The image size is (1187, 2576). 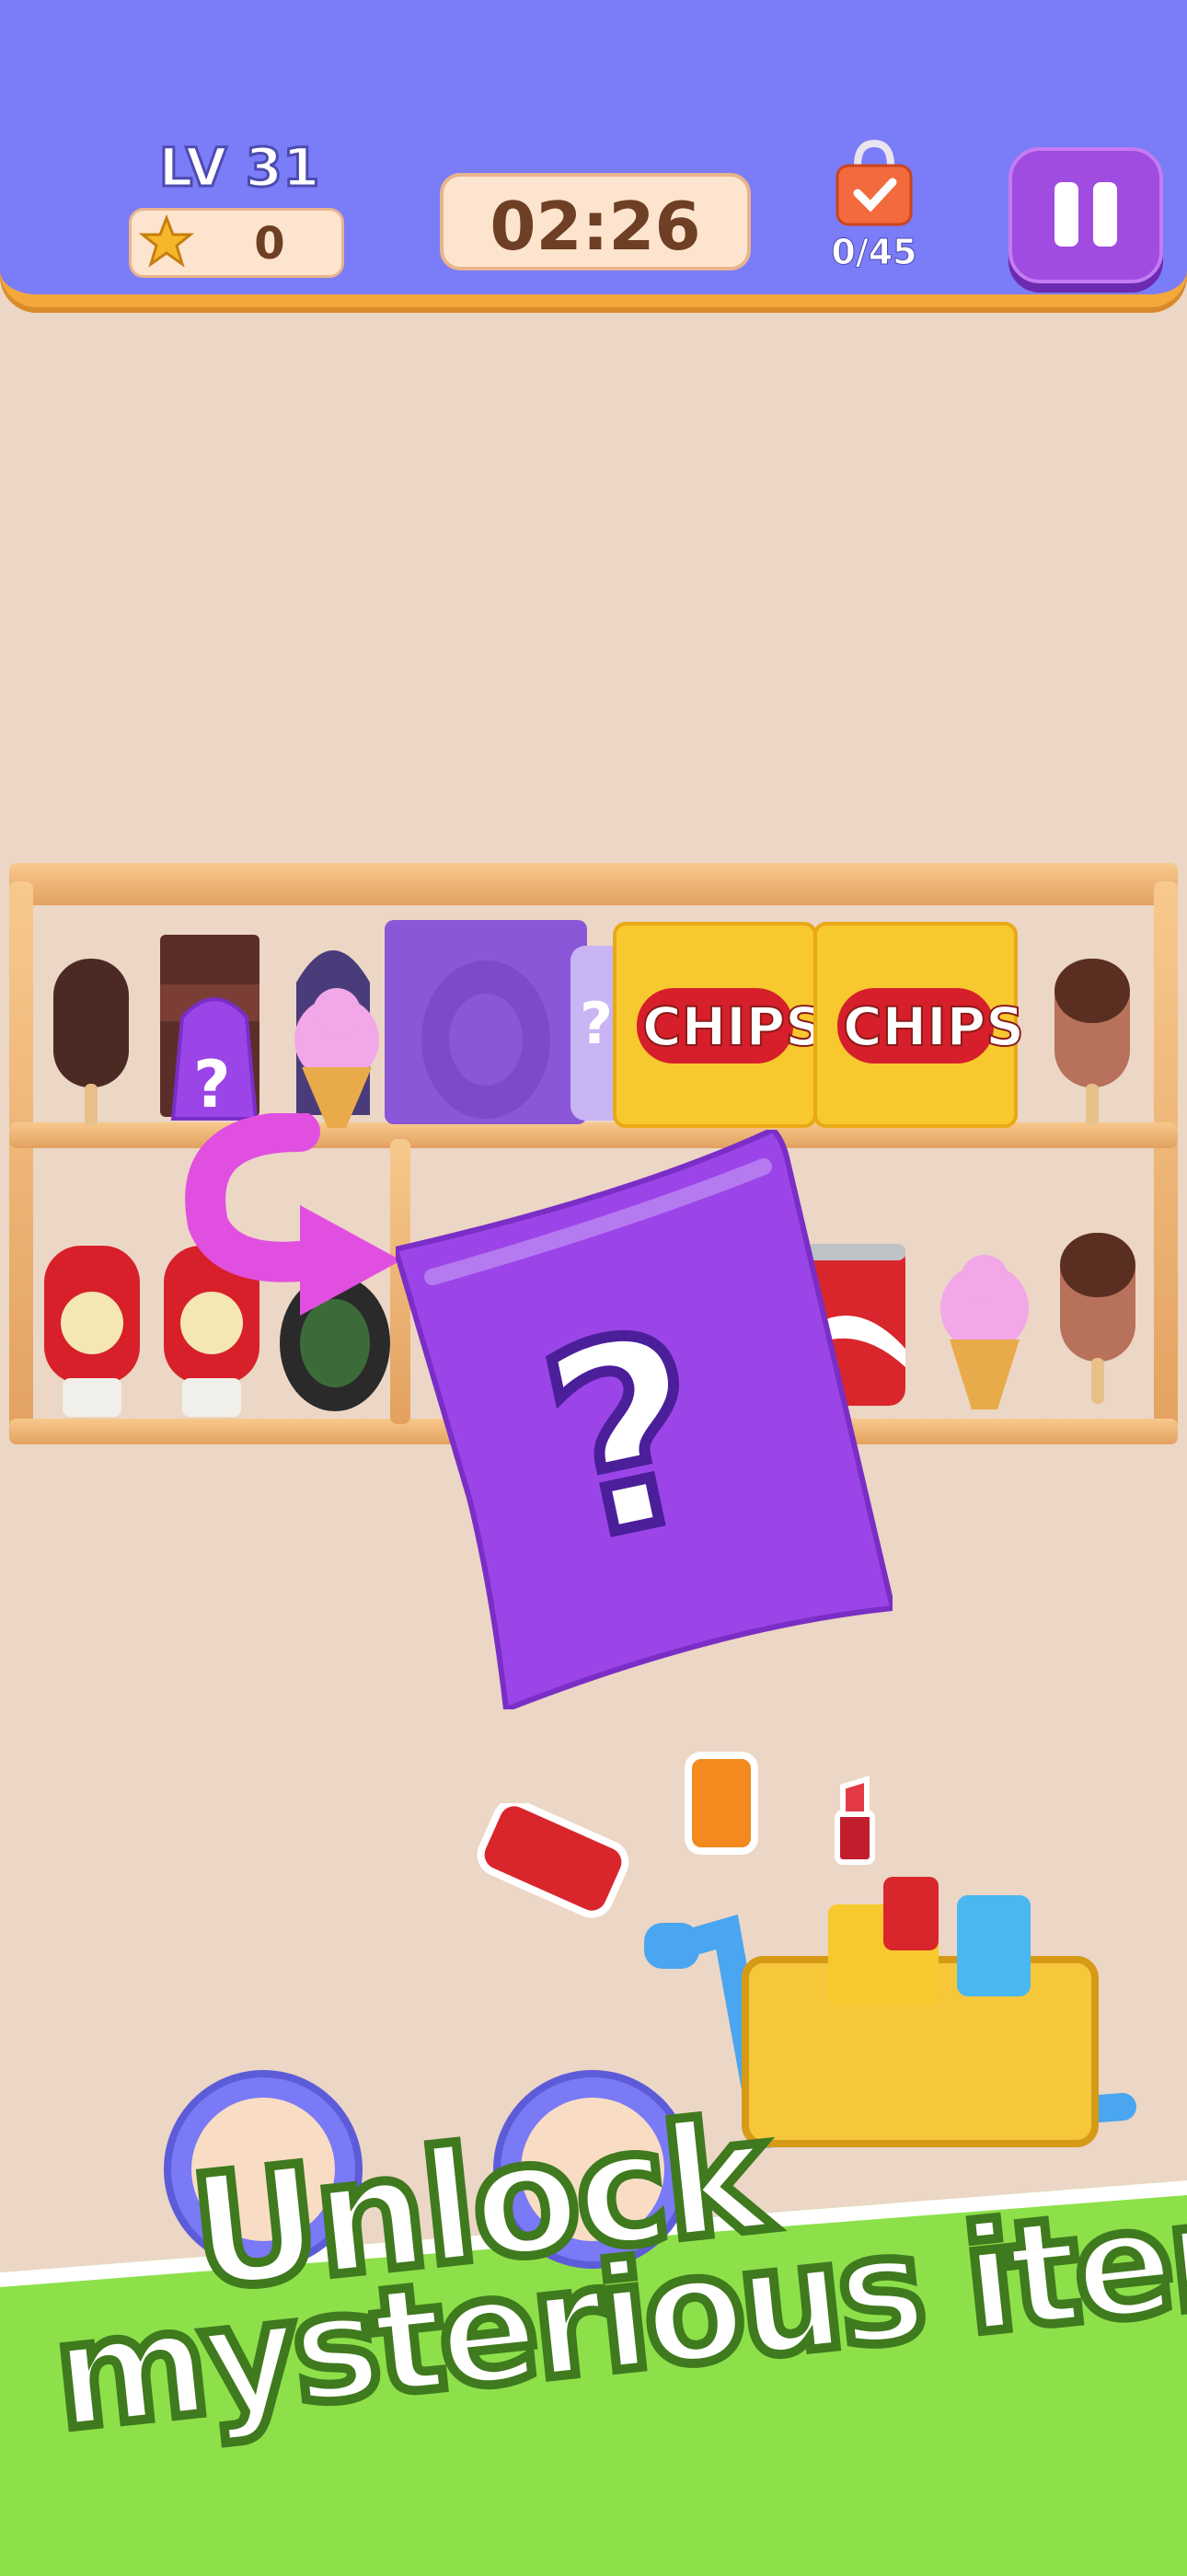 I want to click on bag-progress: 0/45, so click(x=874, y=252).